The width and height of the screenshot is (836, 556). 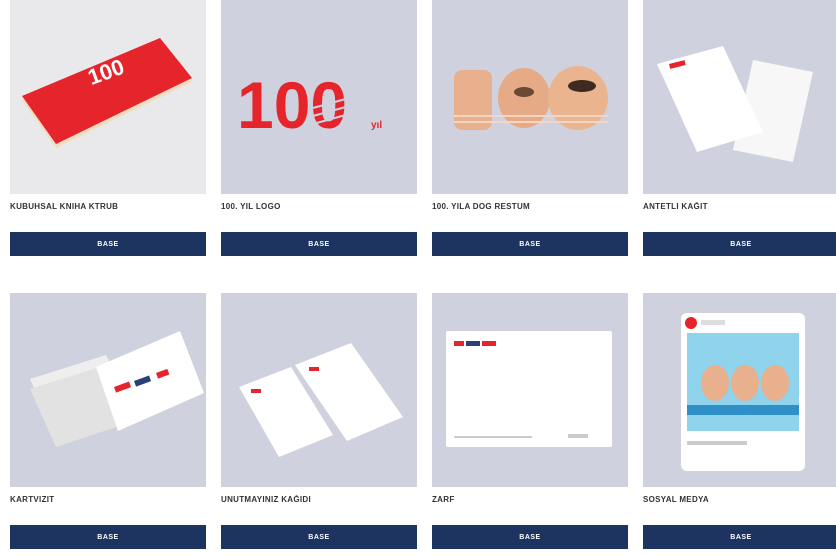 I want to click on business-card-icon, so click(x=117, y=389).